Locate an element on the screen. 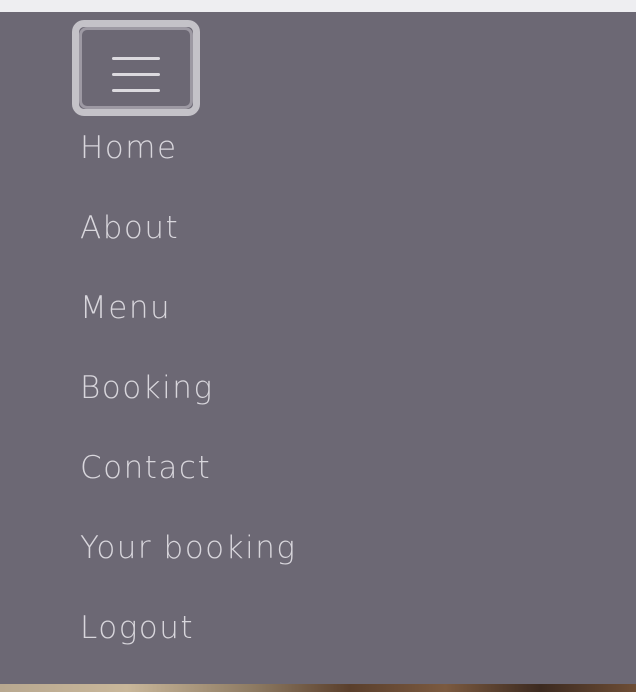 Image resolution: width=636 pixels, height=692 pixels. nav-item-booking: Booking is located at coordinates (318, 388).